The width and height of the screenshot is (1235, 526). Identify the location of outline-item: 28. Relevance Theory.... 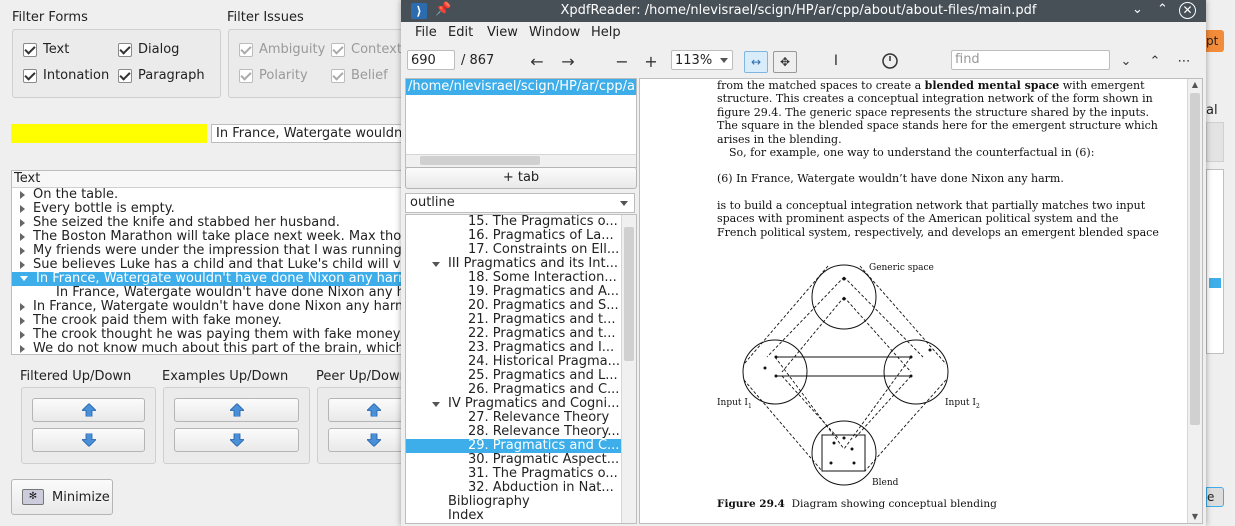
(521, 432).